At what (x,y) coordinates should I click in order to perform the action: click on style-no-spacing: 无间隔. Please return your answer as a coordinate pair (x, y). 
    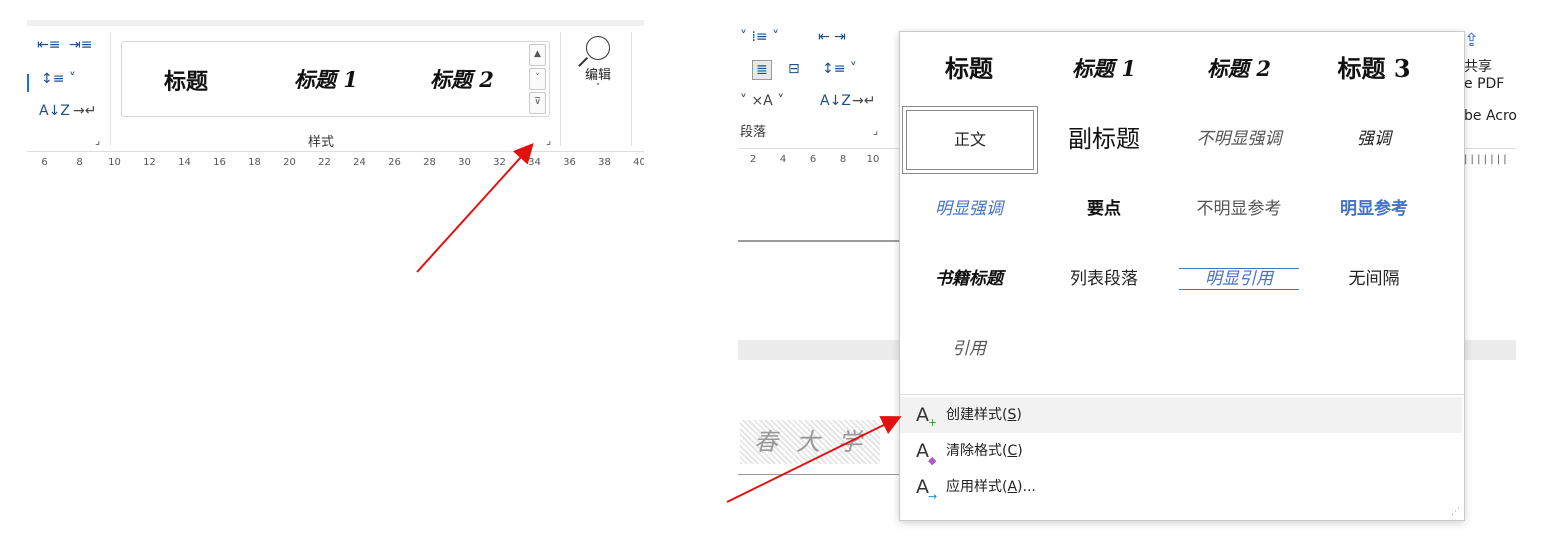
    Looking at the image, I should click on (1374, 279).